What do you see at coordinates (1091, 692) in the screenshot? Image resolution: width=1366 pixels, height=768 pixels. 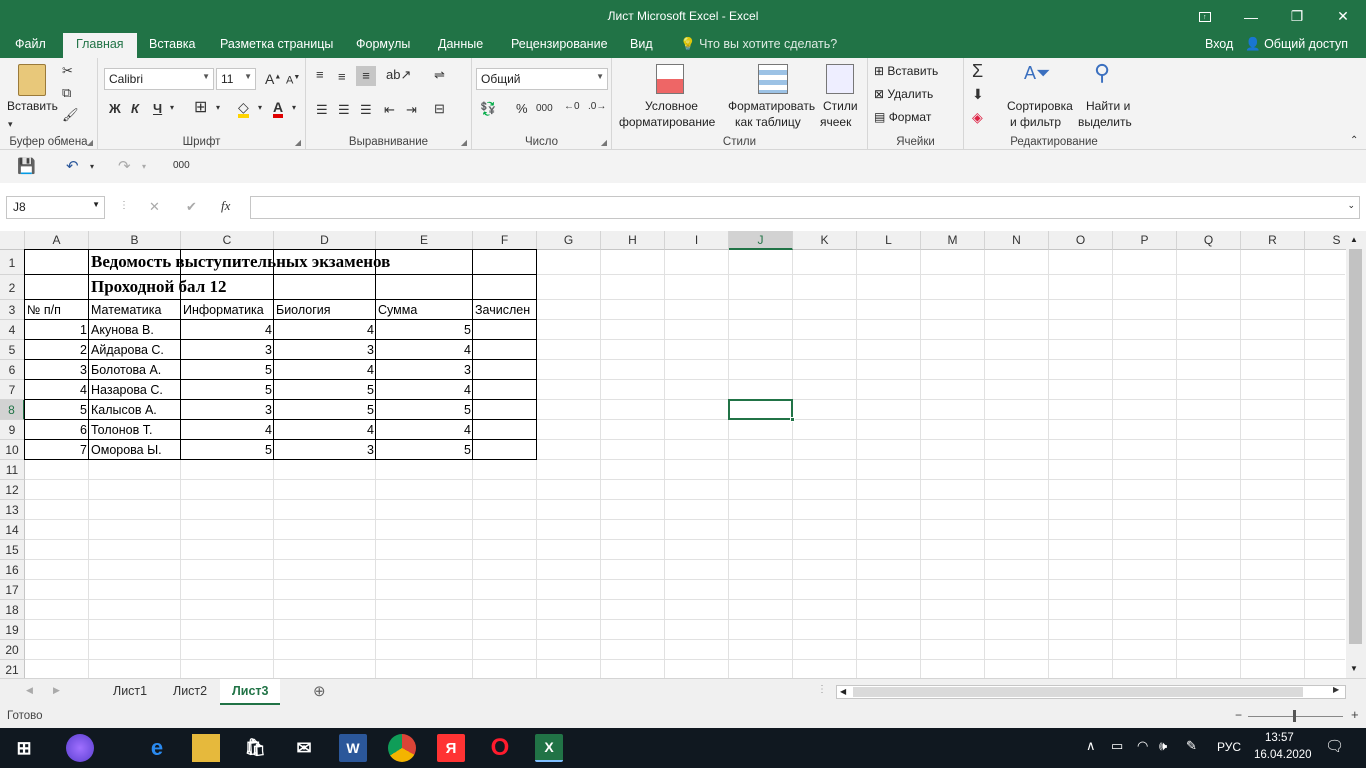 I see `horizontal-scrollbar: ◀` at bounding box center [1091, 692].